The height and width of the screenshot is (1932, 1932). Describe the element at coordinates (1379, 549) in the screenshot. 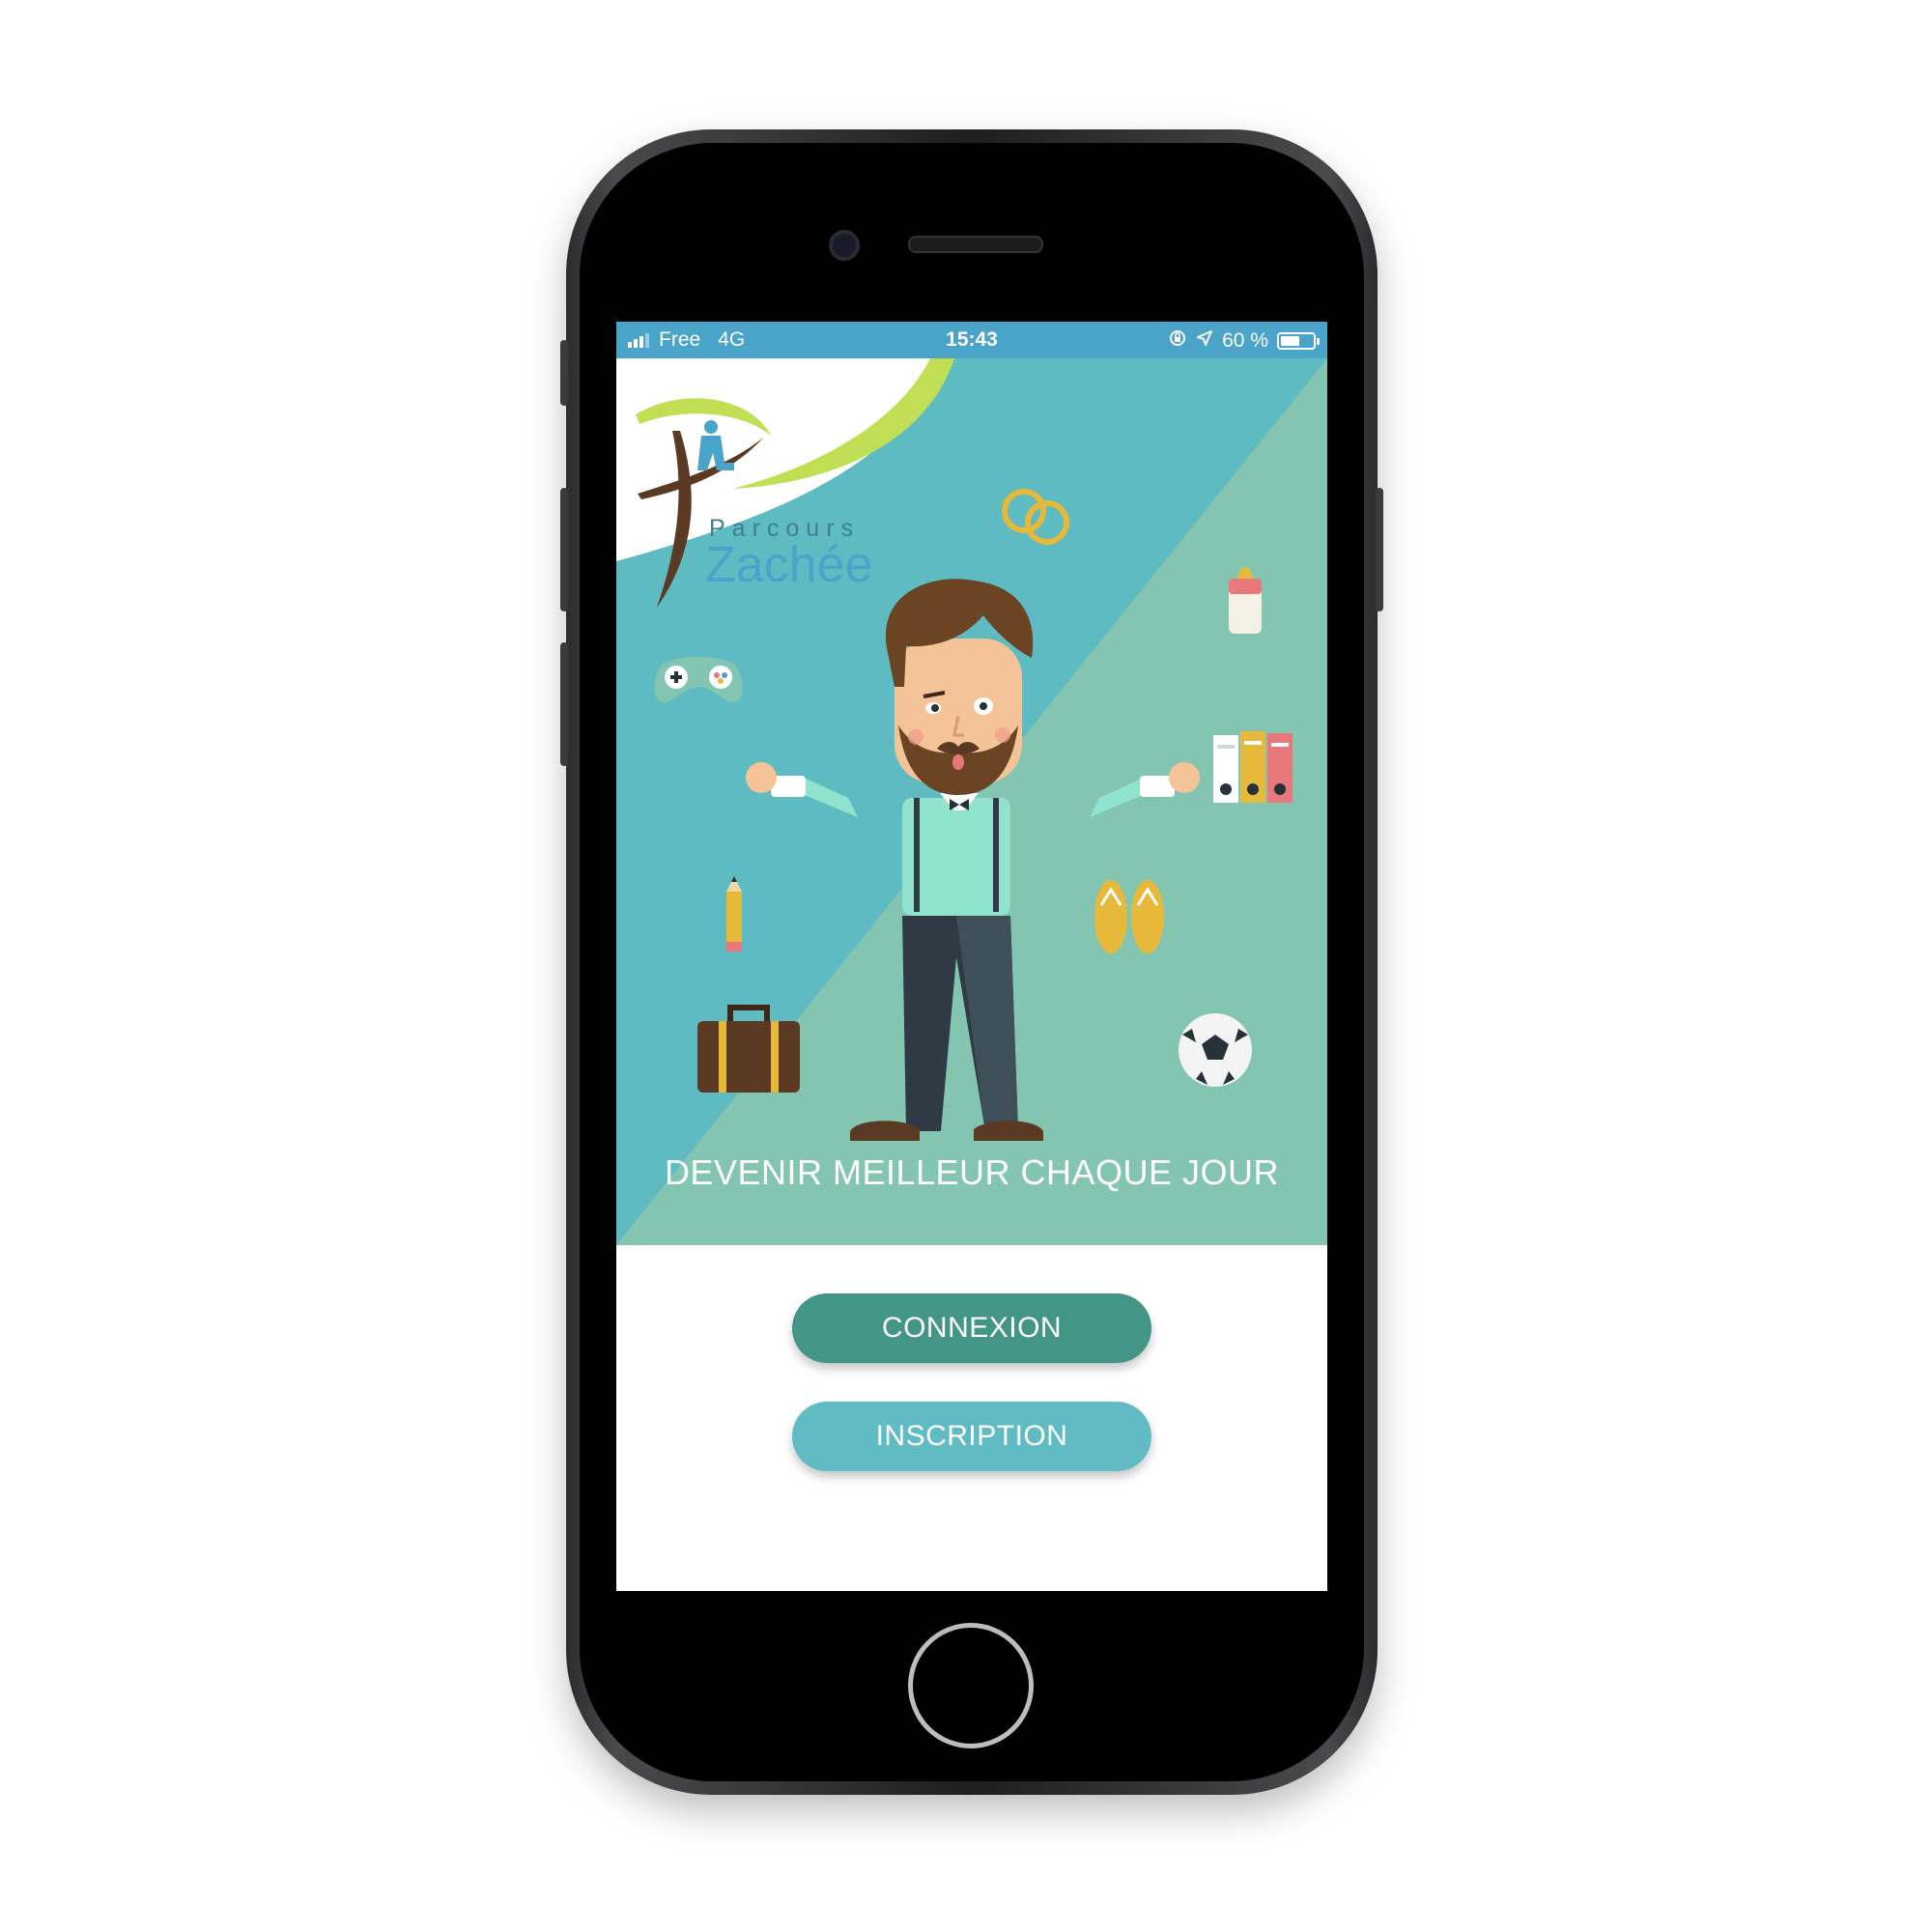

I see `power-button` at that location.